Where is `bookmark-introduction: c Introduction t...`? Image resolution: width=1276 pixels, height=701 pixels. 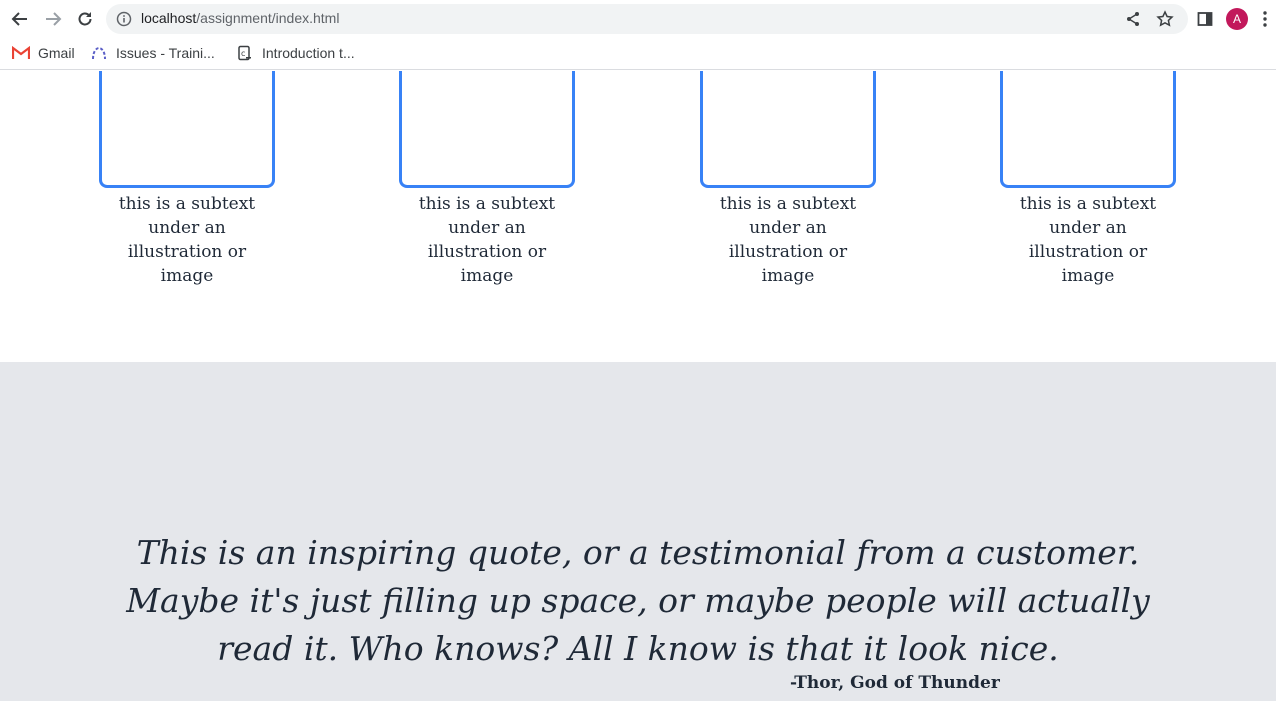
bookmark-introduction: c Introduction t... is located at coordinates (295, 53).